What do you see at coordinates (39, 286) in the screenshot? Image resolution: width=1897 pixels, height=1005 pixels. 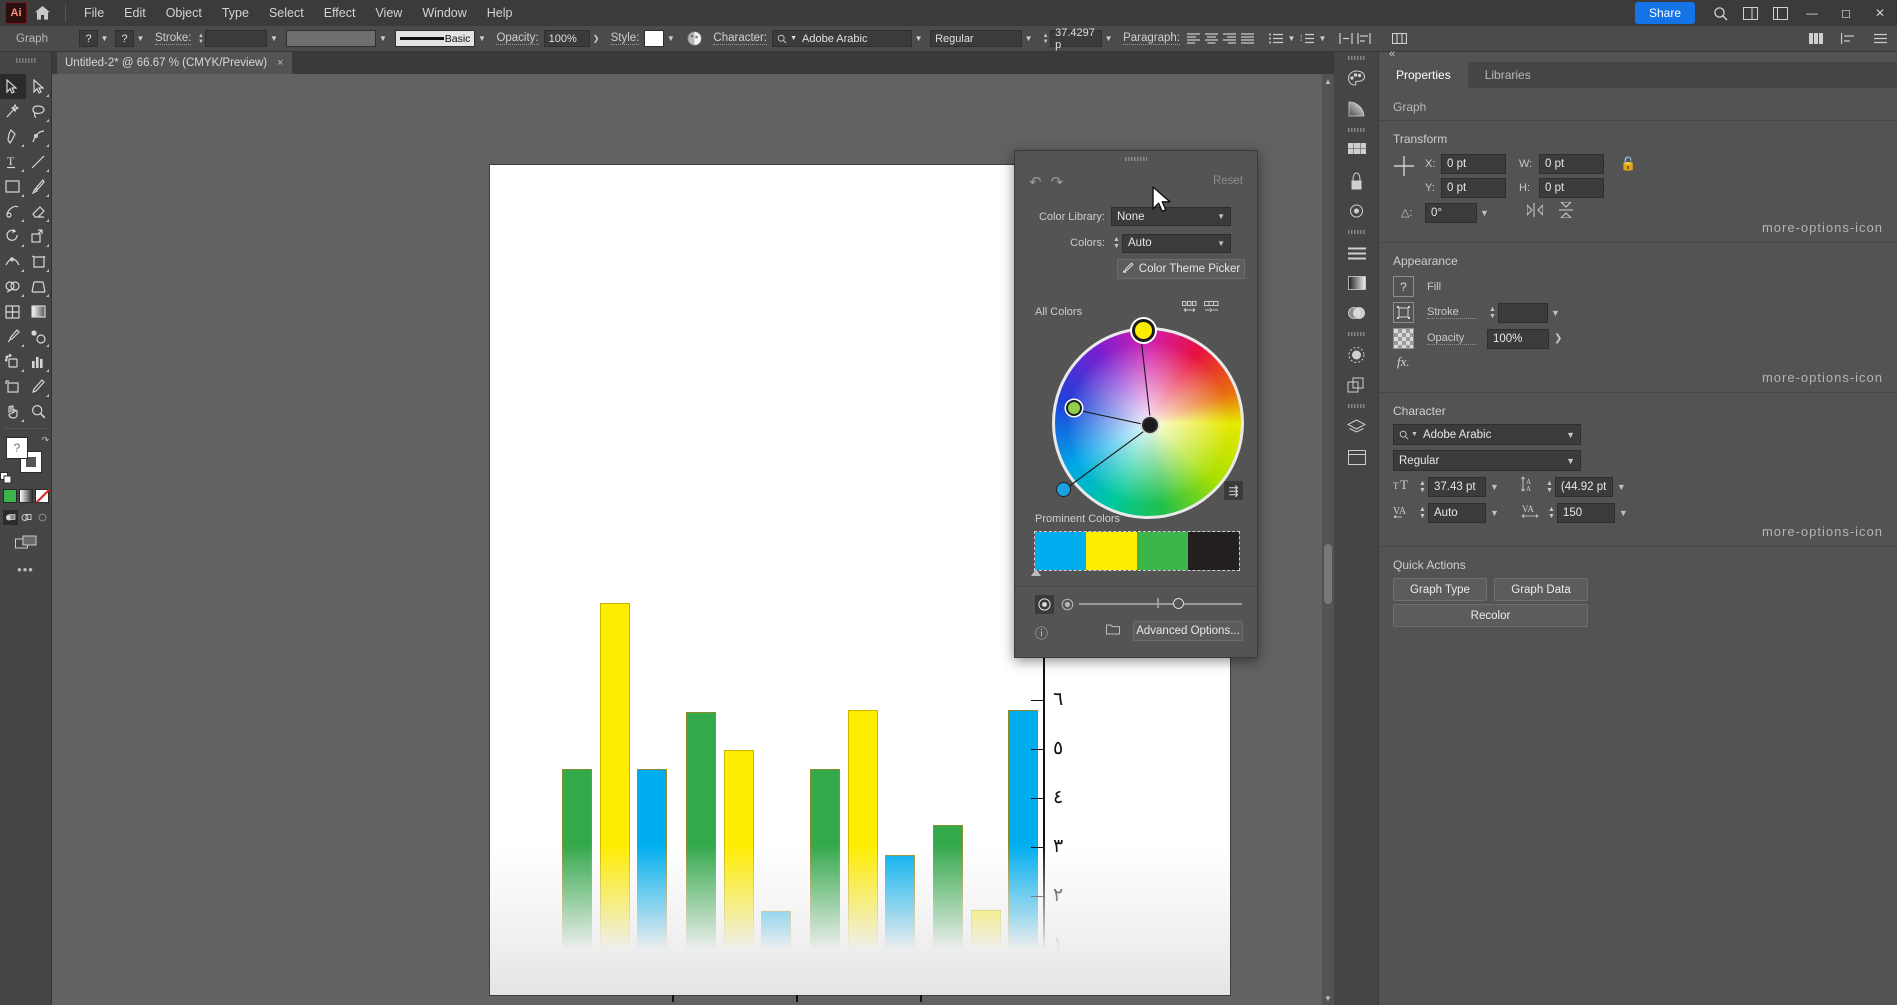 I see `perspective-grid-tool` at bounding box center [39, 286].